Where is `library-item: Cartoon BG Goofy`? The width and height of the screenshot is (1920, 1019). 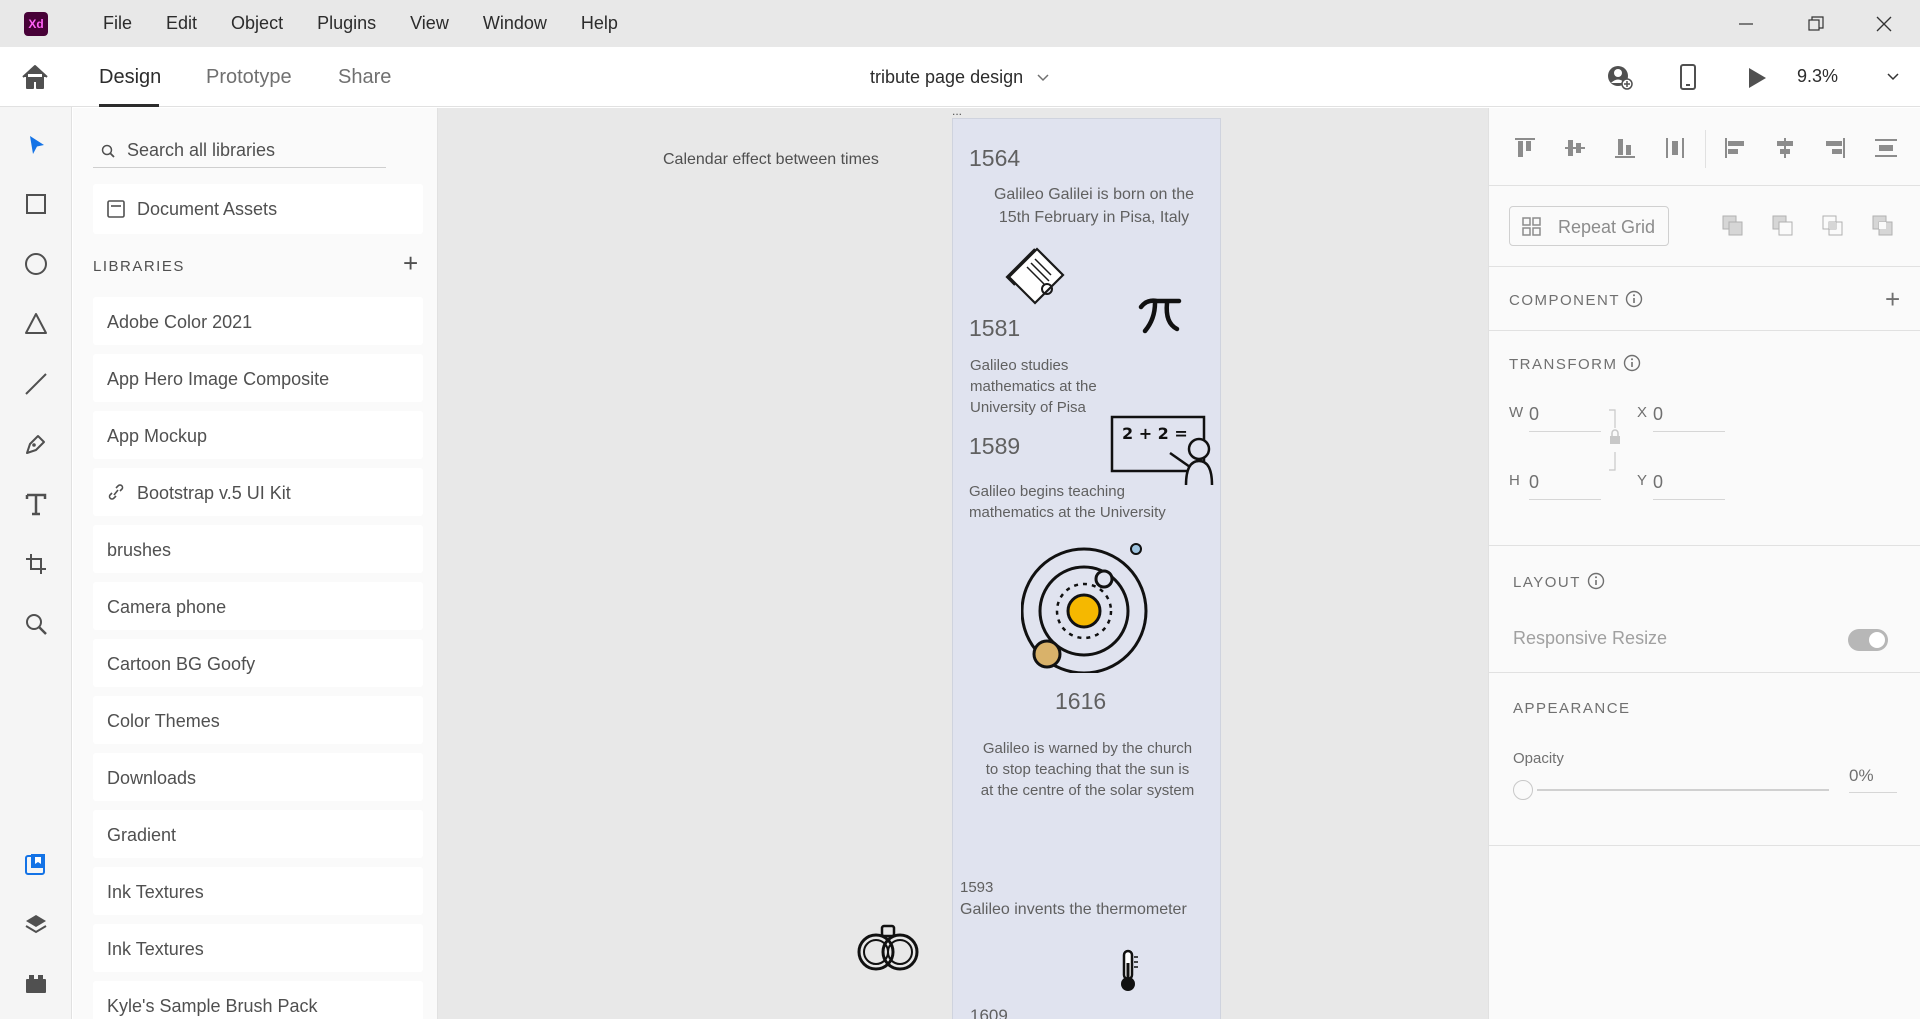
library-item: Cartoon BG Goofy is located at coordinates (258, 663).